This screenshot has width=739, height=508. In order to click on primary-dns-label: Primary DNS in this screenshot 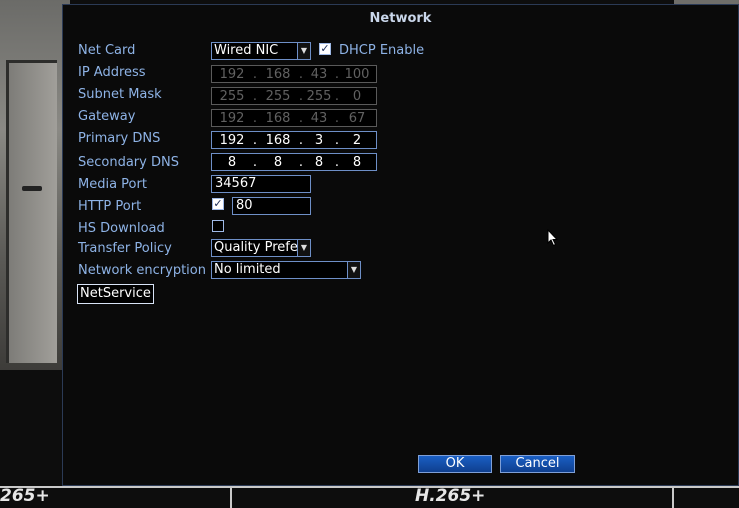, I will do `click(119, 138)`.